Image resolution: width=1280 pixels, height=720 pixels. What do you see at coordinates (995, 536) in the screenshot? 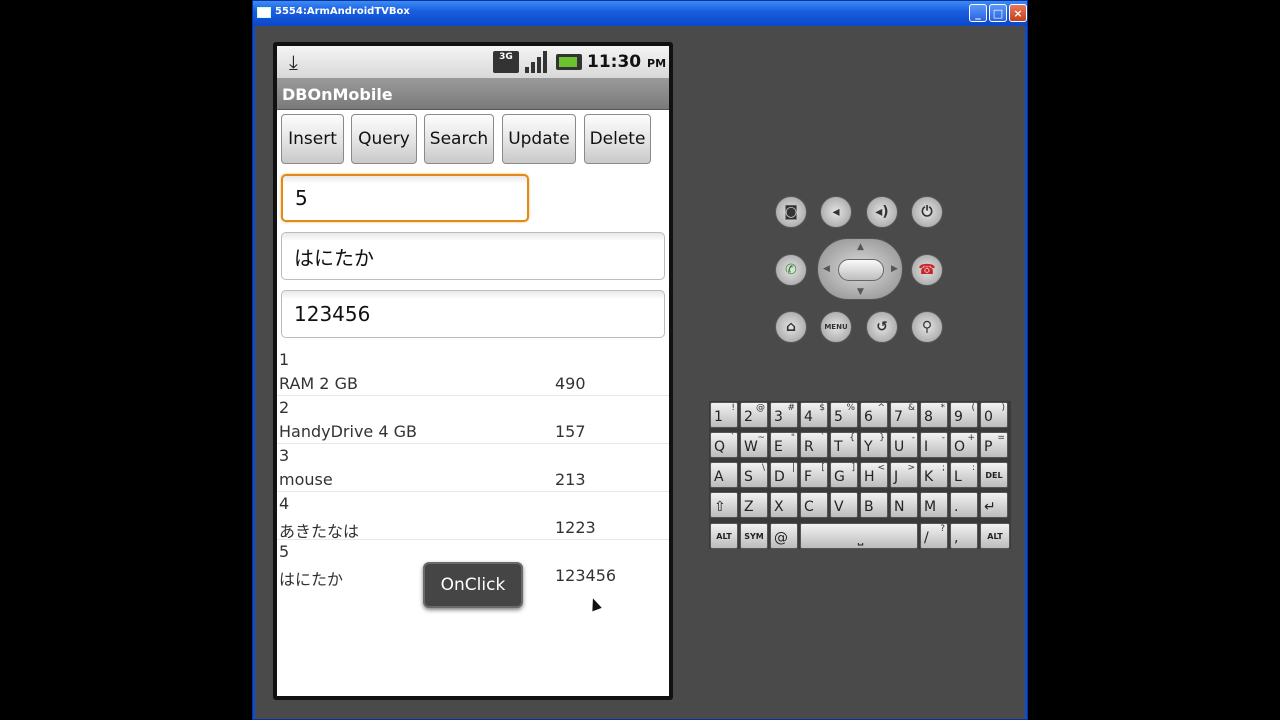
I see `key-alt-right: ALT` at bounding box center [995, 536].